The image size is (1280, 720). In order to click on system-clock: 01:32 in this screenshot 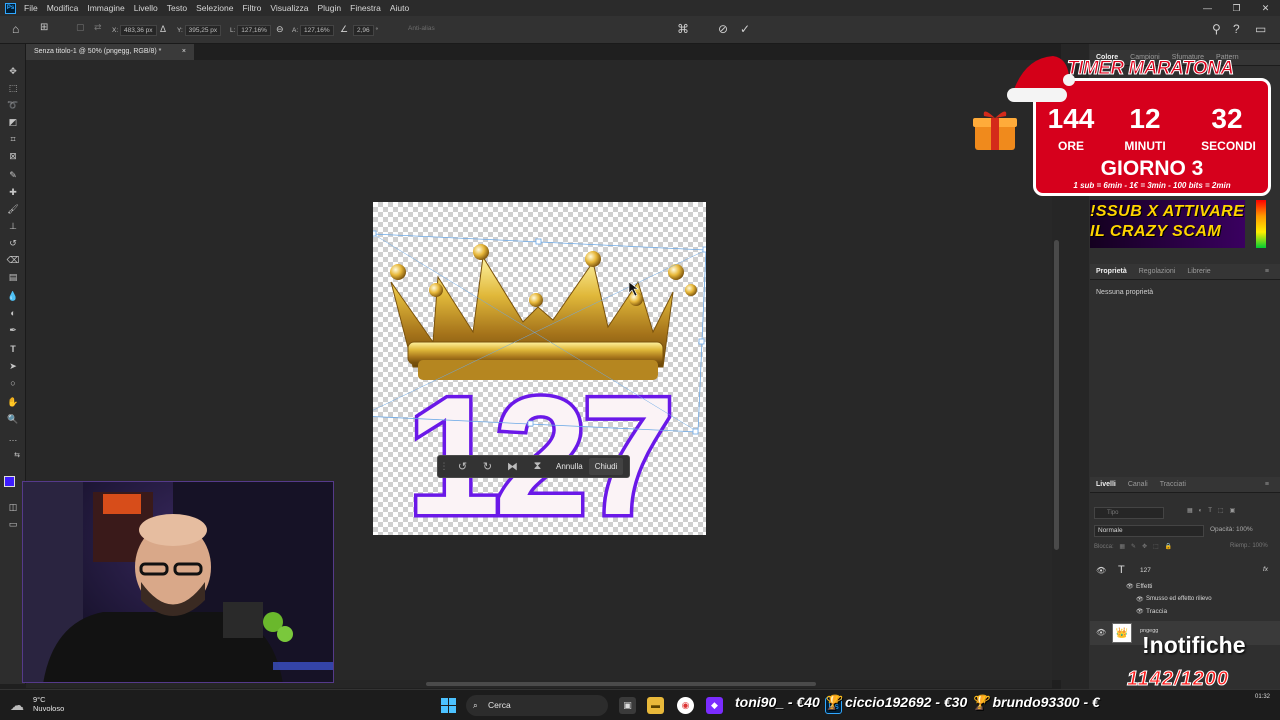, I will do `click(1262, 697)`.